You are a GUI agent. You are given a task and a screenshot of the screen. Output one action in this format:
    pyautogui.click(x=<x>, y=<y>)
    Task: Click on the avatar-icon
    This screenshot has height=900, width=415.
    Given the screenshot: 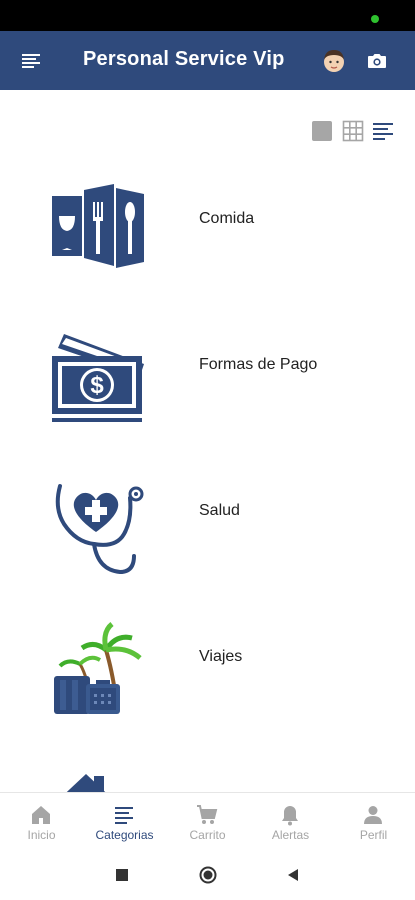 What is the action you would take?
    pyautogui.click(x=334, y=61)
    